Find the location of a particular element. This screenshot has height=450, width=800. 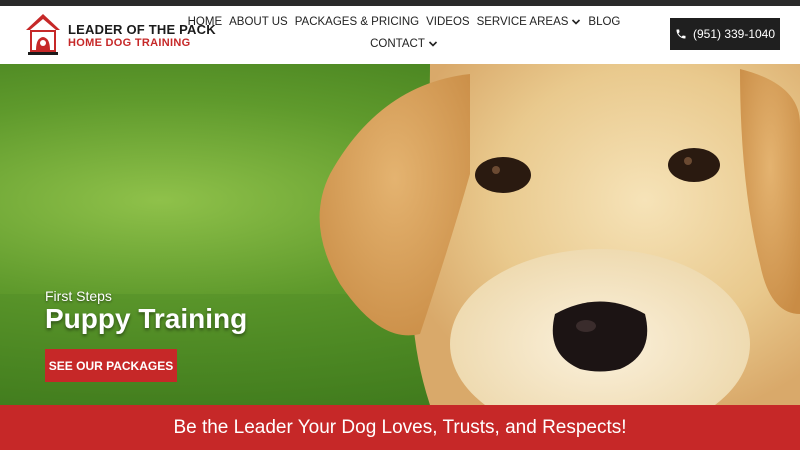

brand-subtitle: HOME DOG TRAINING is located at coordinates (129, 43).